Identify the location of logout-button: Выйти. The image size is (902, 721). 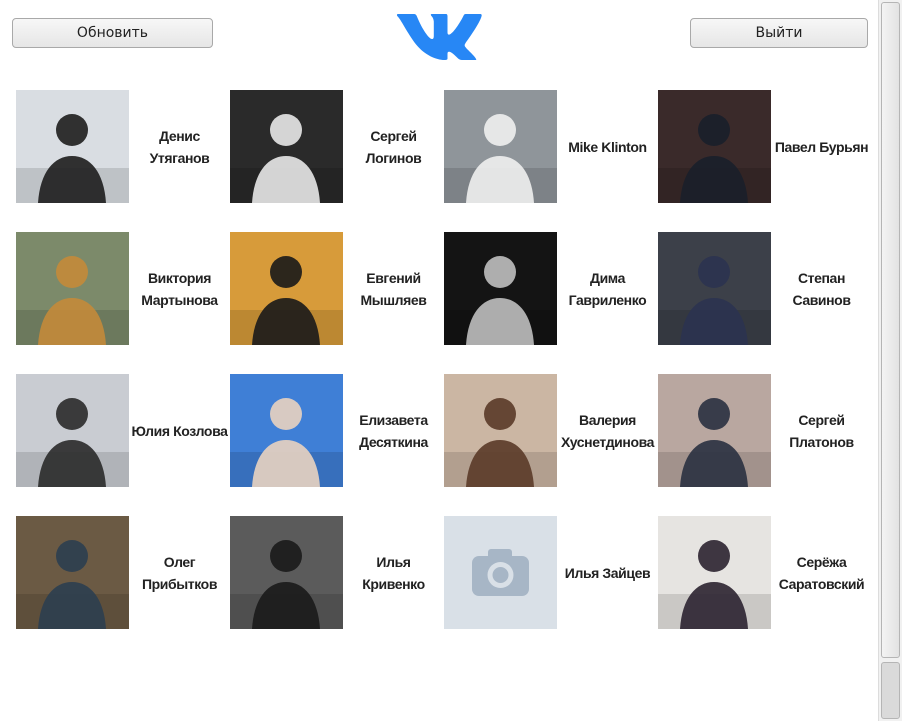
(779, 33).